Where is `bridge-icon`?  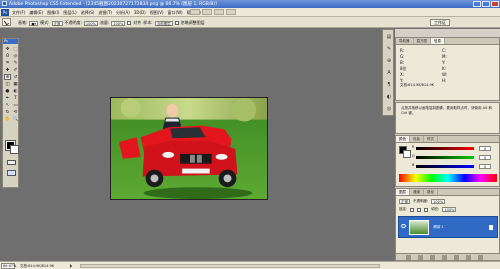
bridge-icon is located at coordinates (195, 12).